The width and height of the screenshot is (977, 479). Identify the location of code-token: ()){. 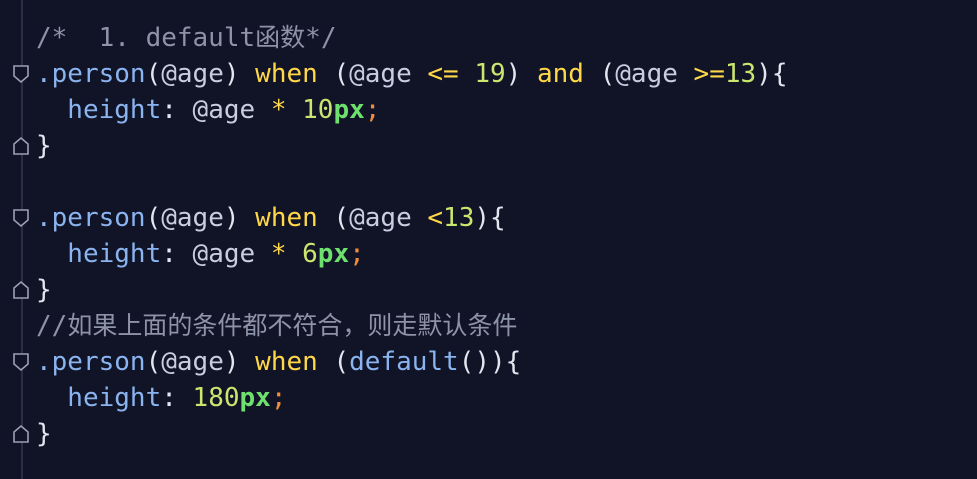
(490, 362).